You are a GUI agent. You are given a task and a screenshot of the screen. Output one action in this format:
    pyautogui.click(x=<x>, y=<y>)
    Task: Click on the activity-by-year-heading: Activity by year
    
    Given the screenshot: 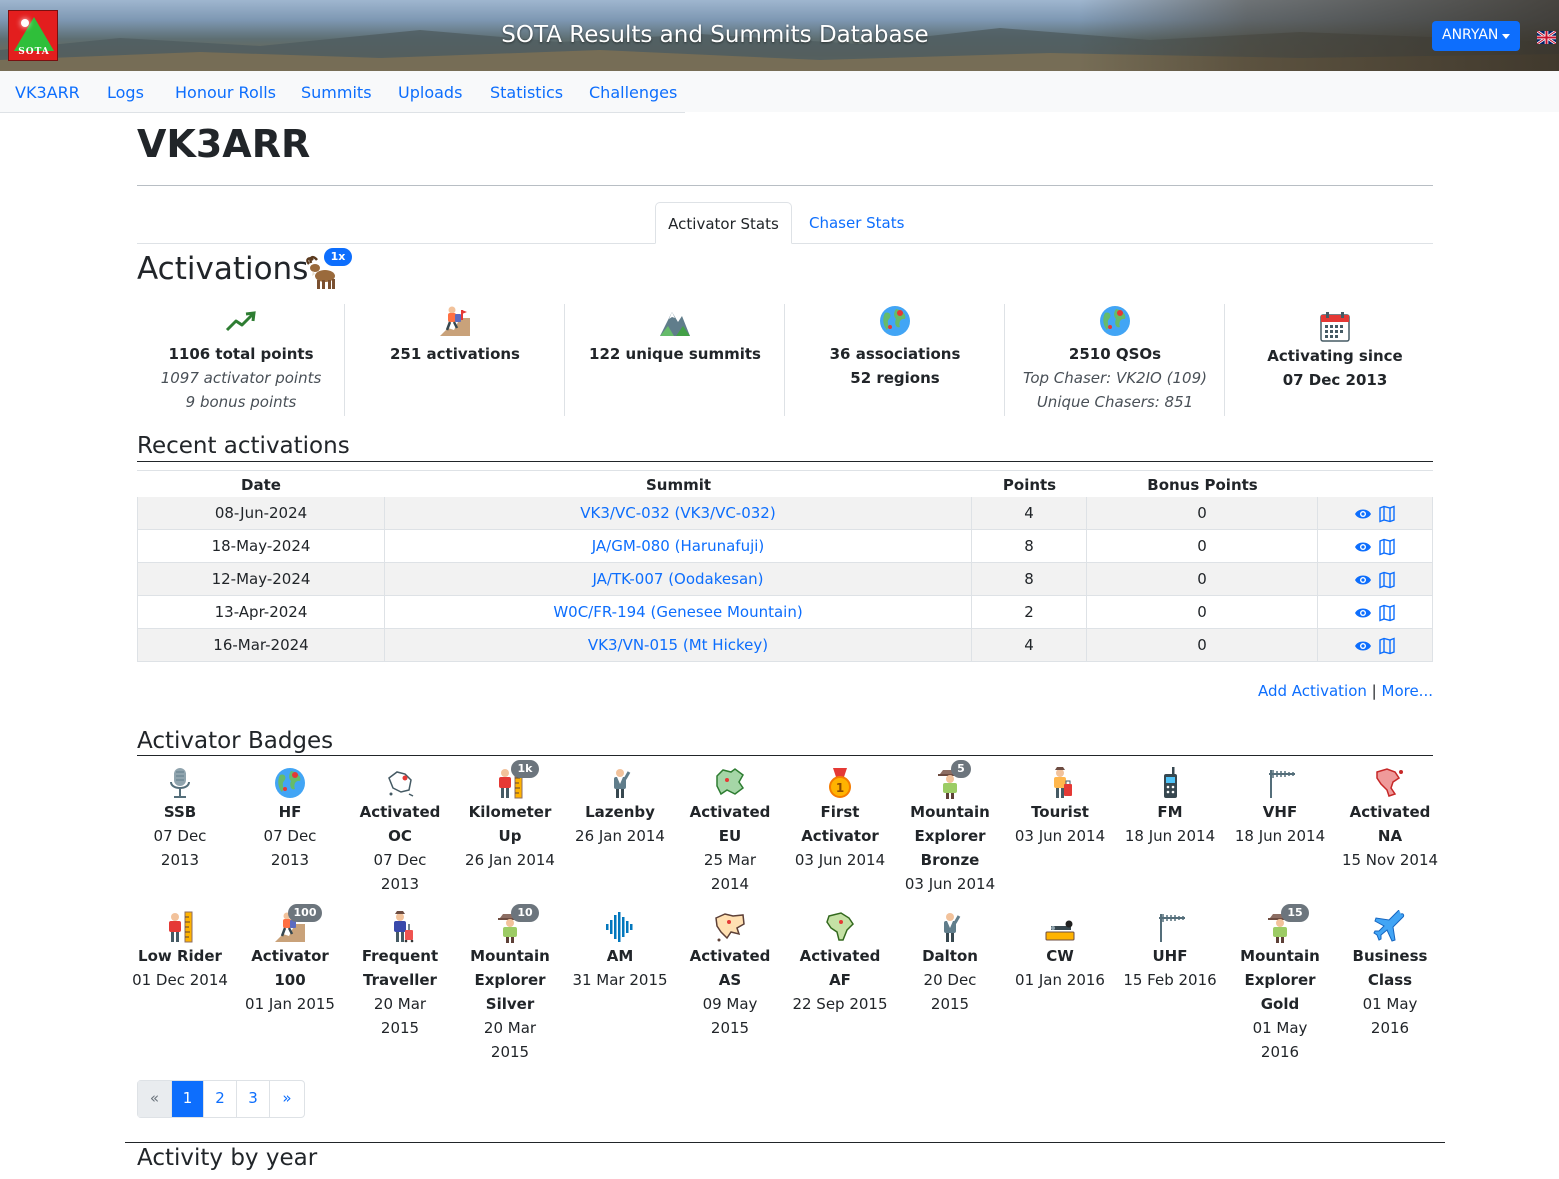 What is the action you would take?
    pyautogui.click(x=227, y=1158)
    